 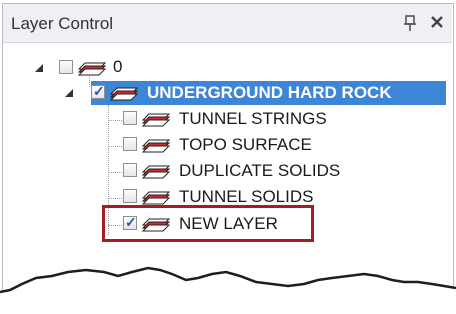 What do you see at coordinates (246, 197) in the screenshot?
I see `tree-label-child: TUNNEL SOLIDS` at bounding box center [246, 197].